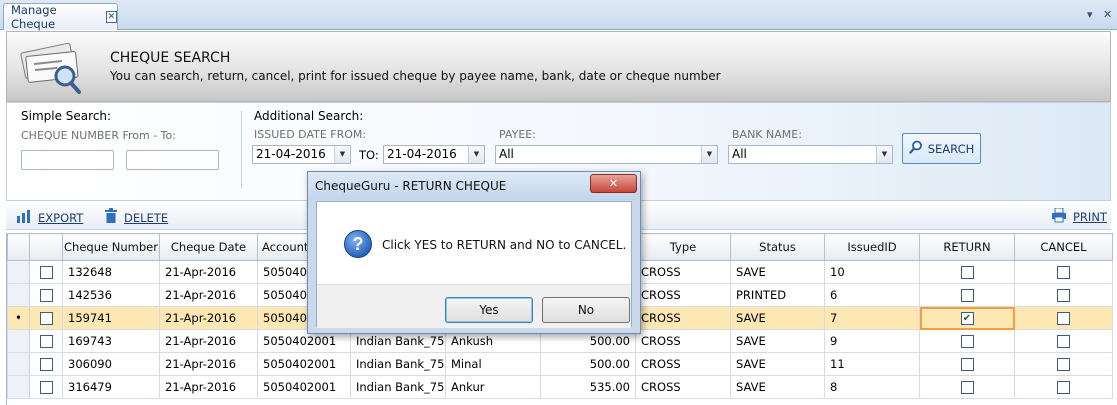 The height and width of the screenshot is (405, 1117). I want to click on export-button: EXPORT, so click(49, 217).